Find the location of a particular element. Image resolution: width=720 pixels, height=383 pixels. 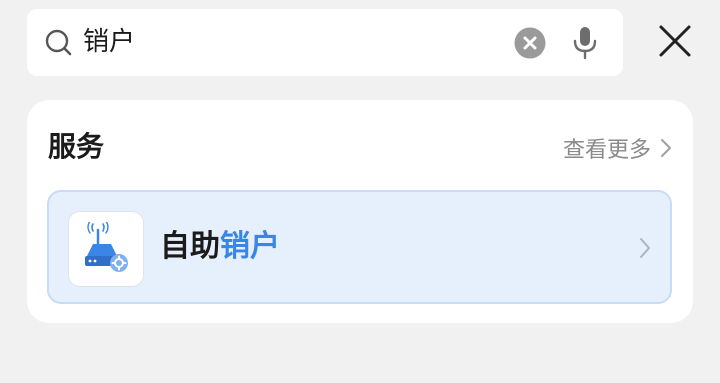

search-icon is located at coordinates (58, 42).